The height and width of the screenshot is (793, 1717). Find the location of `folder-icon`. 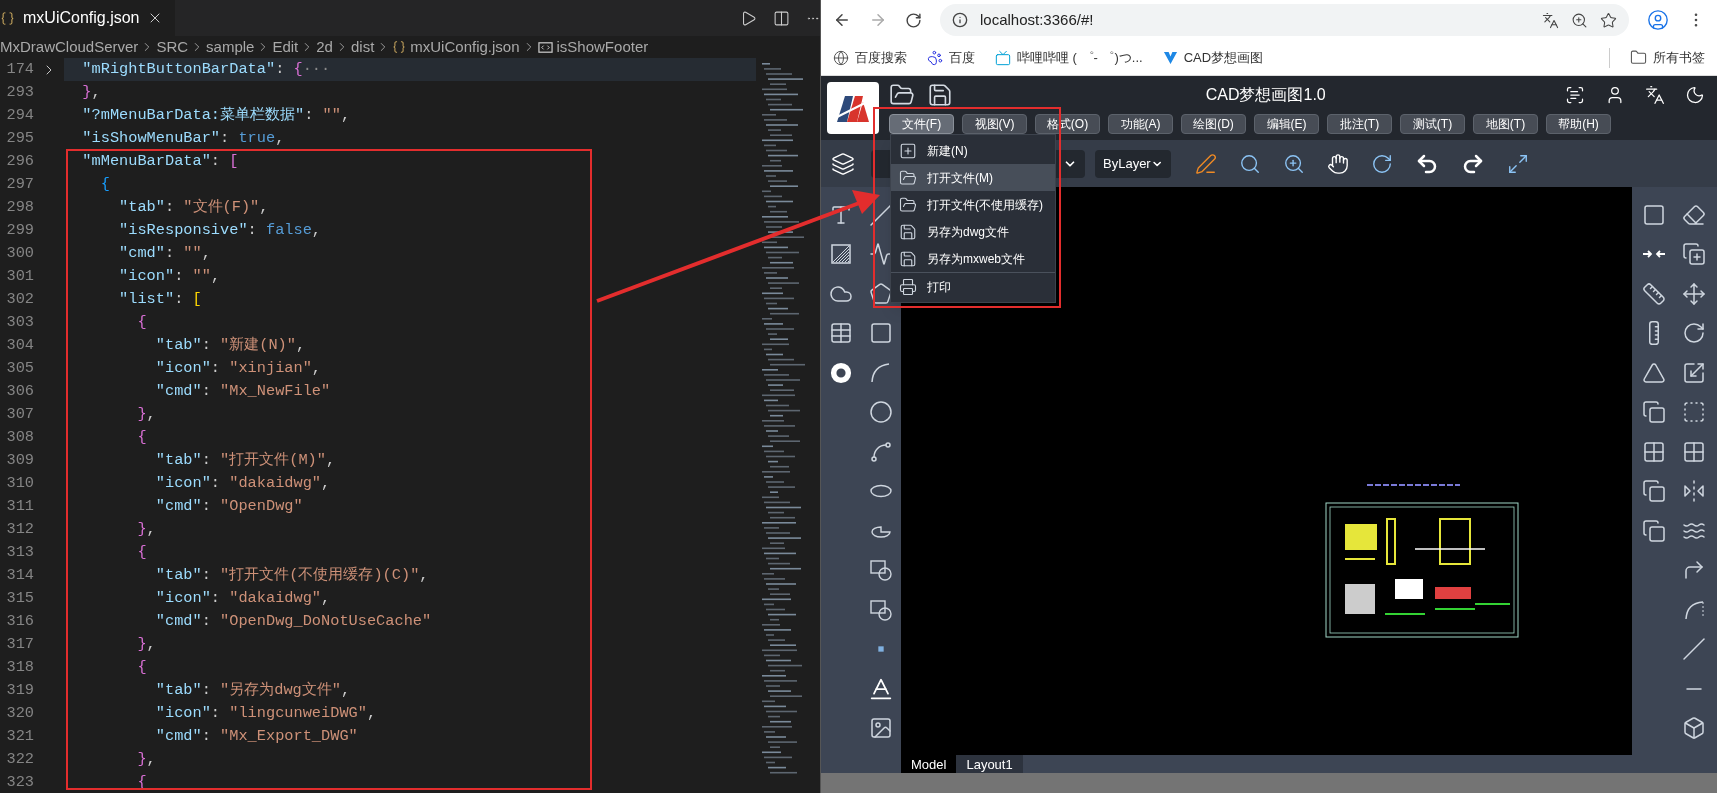

folder-icon is located at coordinates (1638, 57).